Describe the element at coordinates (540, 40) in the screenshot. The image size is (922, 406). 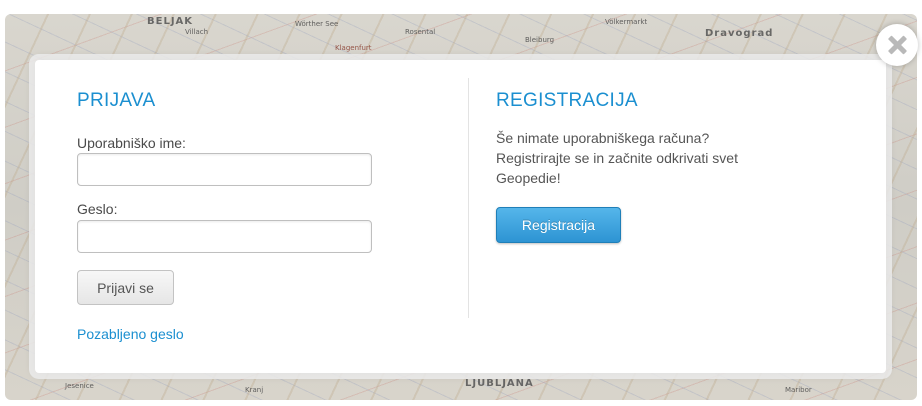
I see `map-label: Bleiburg` at that location.